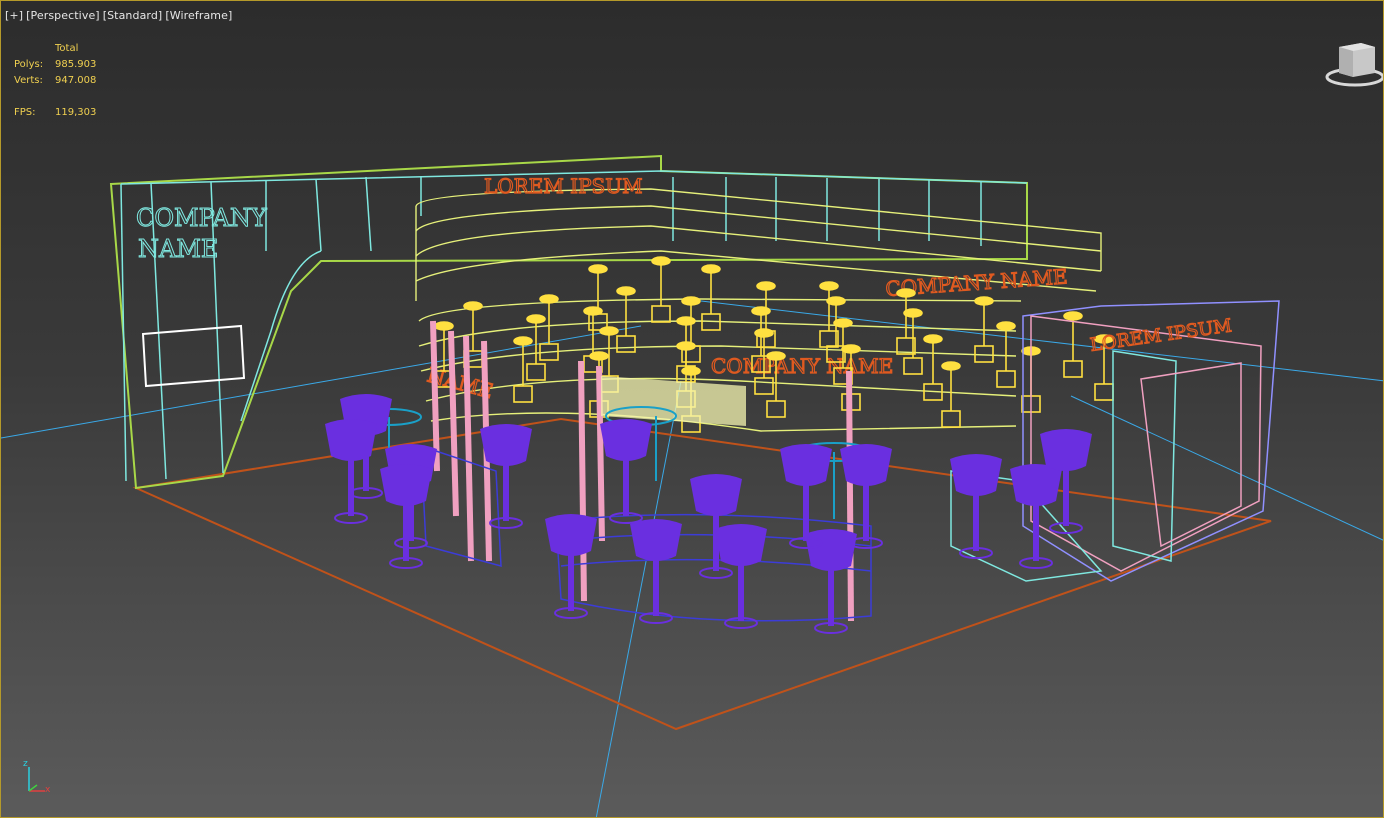 This screenshot has height=818, width=1384. What do you see at coordinates (37, 780) in the screenshot?
I see `axis-tripod-icon: z x` at bounding box center [37, 780].